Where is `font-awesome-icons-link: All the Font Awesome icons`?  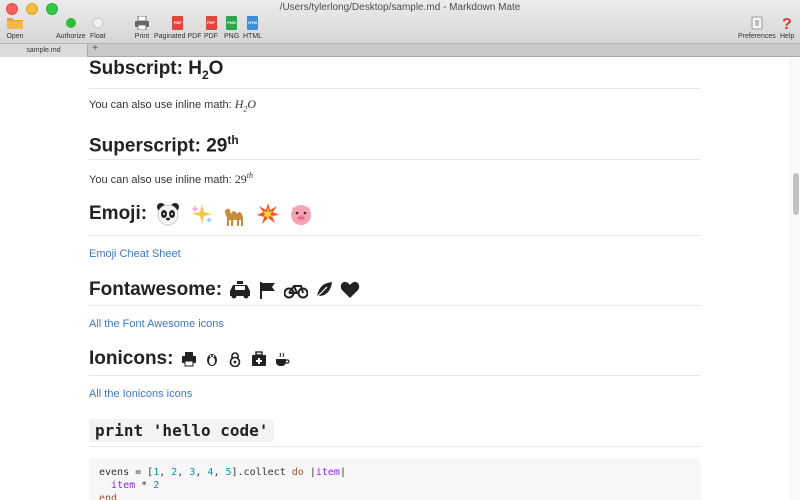
font-awesome-icons-link: All the Font Awesome icons is located at coordinates (156, 324).